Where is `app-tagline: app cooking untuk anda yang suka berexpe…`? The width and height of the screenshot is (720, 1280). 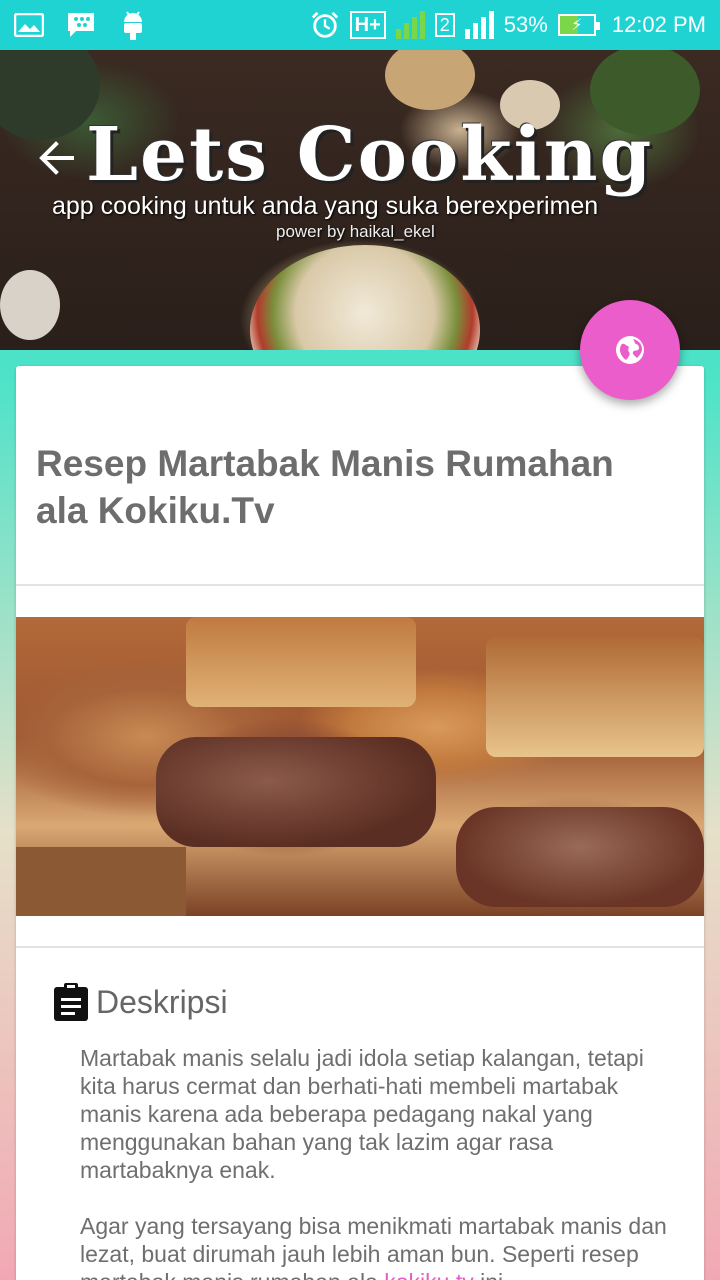 app-tagline: app cooking untuk anda yang suka berexpe… is located at coordinates (325, 206).